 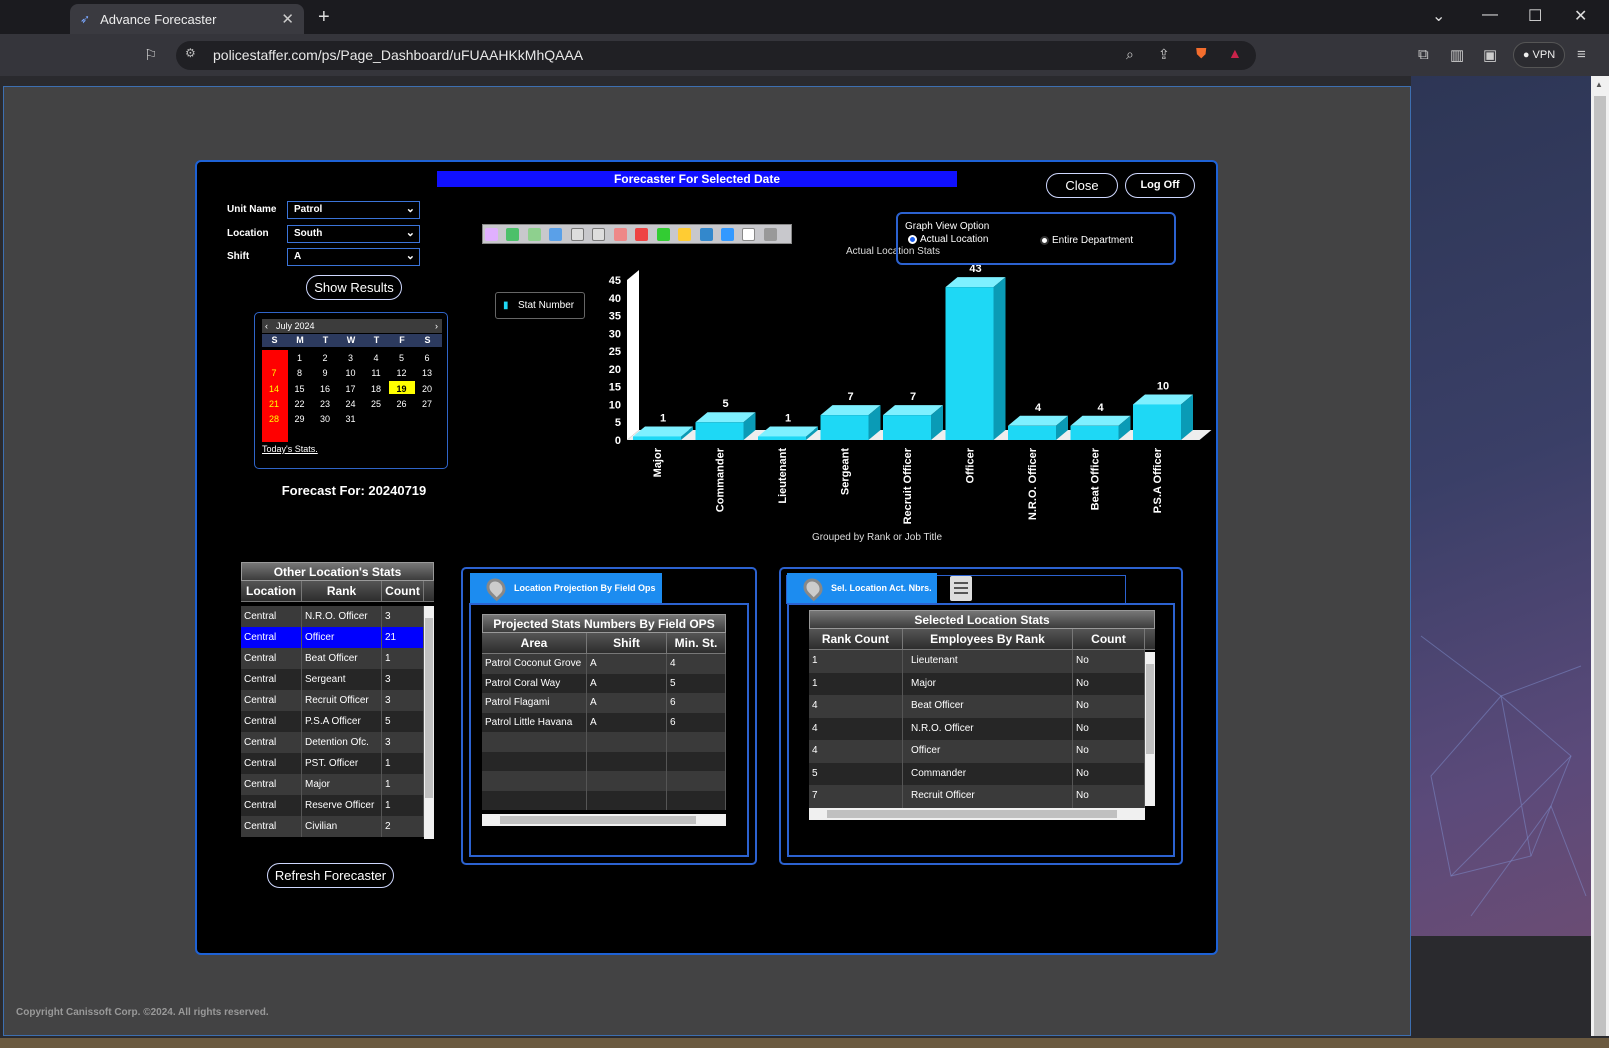 I want to click on calendar-day: 16, so click(x=325, y=389).